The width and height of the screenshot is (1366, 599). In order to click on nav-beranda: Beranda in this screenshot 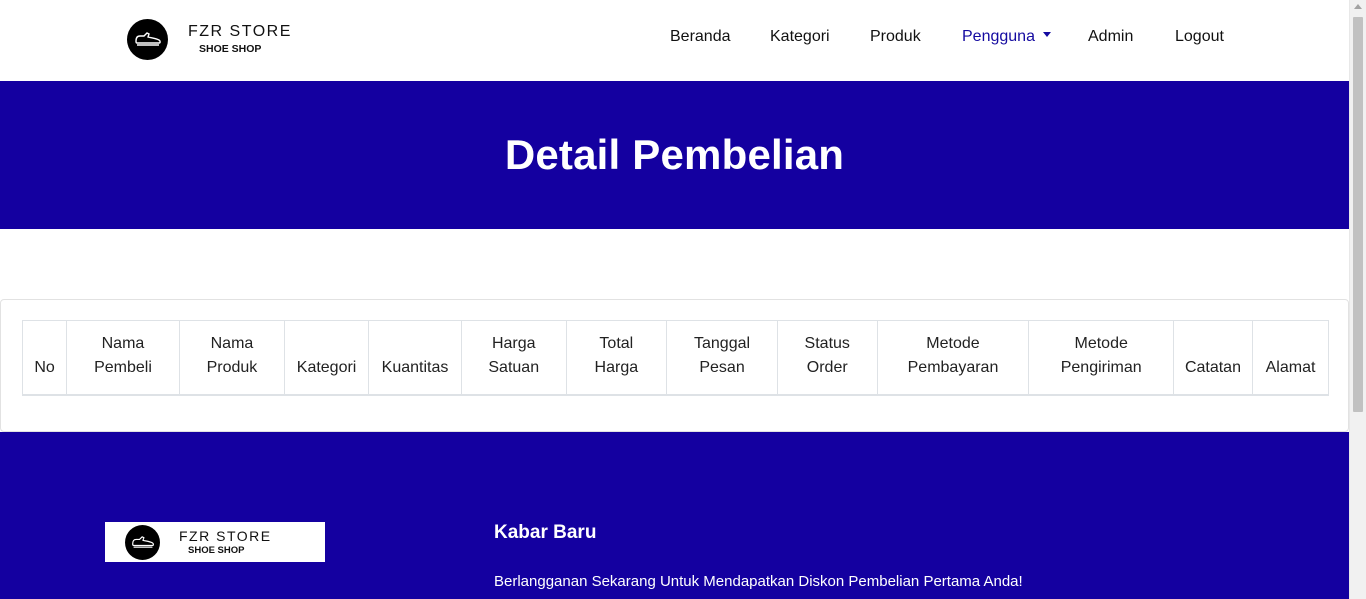, I will do `click(700, 37)`.